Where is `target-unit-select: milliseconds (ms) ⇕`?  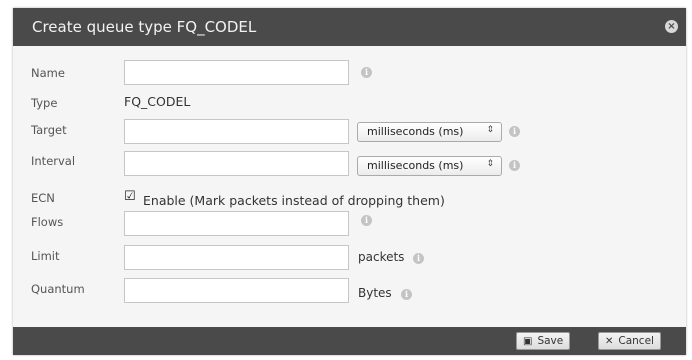 target-unit-select: milliseconds (ms) ⇕ is located at coordinates (429, 132).